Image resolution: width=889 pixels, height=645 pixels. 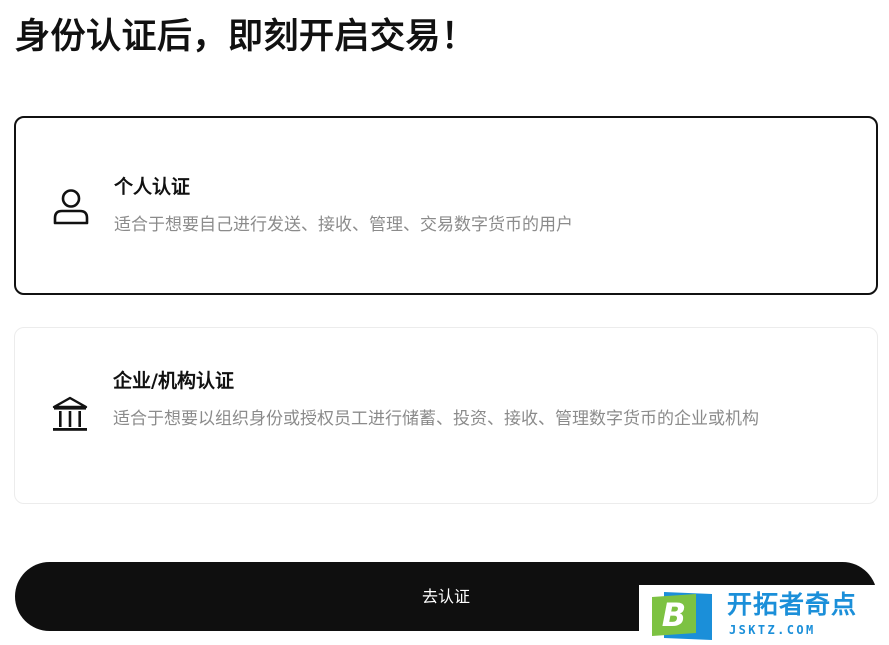 I want to click on b-logo-icon: B, so click(x=682, y=616).